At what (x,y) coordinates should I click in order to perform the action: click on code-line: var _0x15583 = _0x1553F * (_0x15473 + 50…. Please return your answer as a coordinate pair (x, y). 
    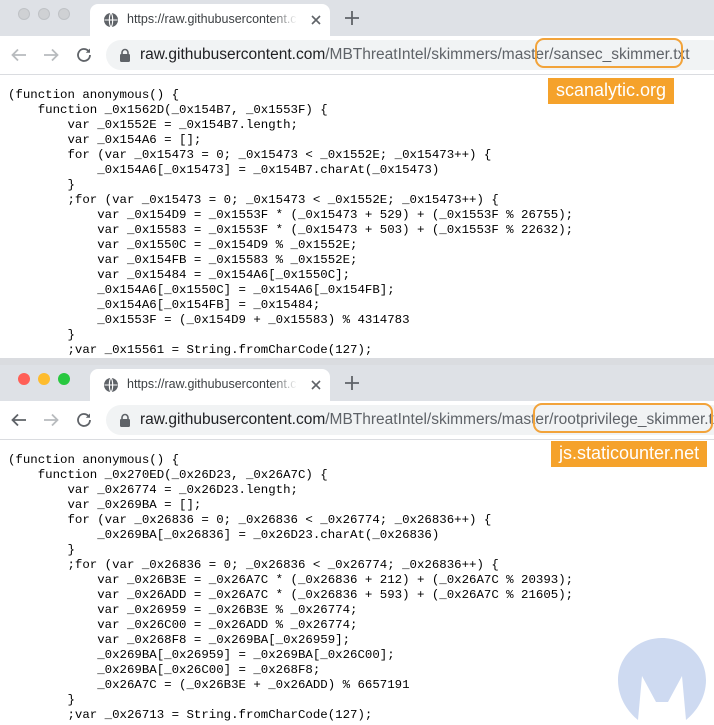
    Looking at the image, I should click on (291, 230).